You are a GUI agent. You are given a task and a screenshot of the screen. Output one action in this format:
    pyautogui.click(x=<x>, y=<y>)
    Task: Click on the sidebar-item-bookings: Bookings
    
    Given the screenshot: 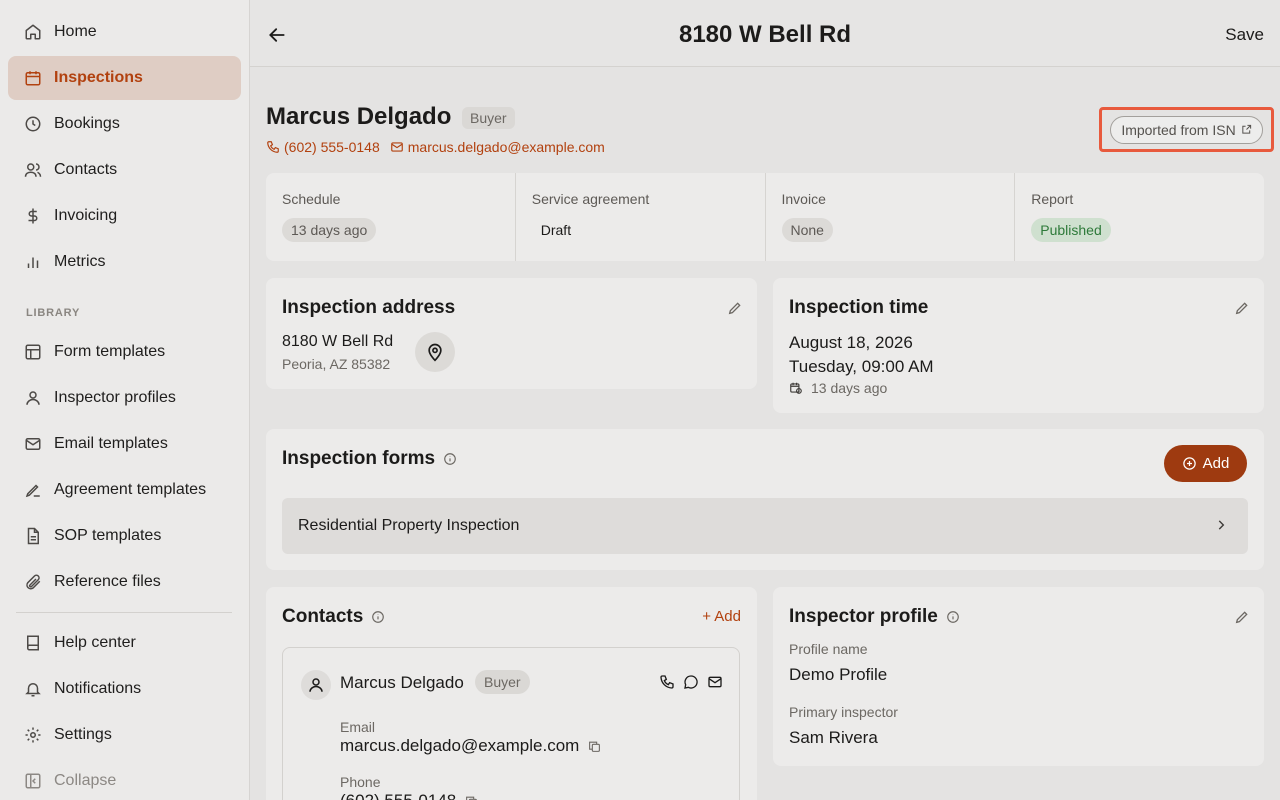 What is the action you would take?
    pyautogui.click(x=124, y=124)
    